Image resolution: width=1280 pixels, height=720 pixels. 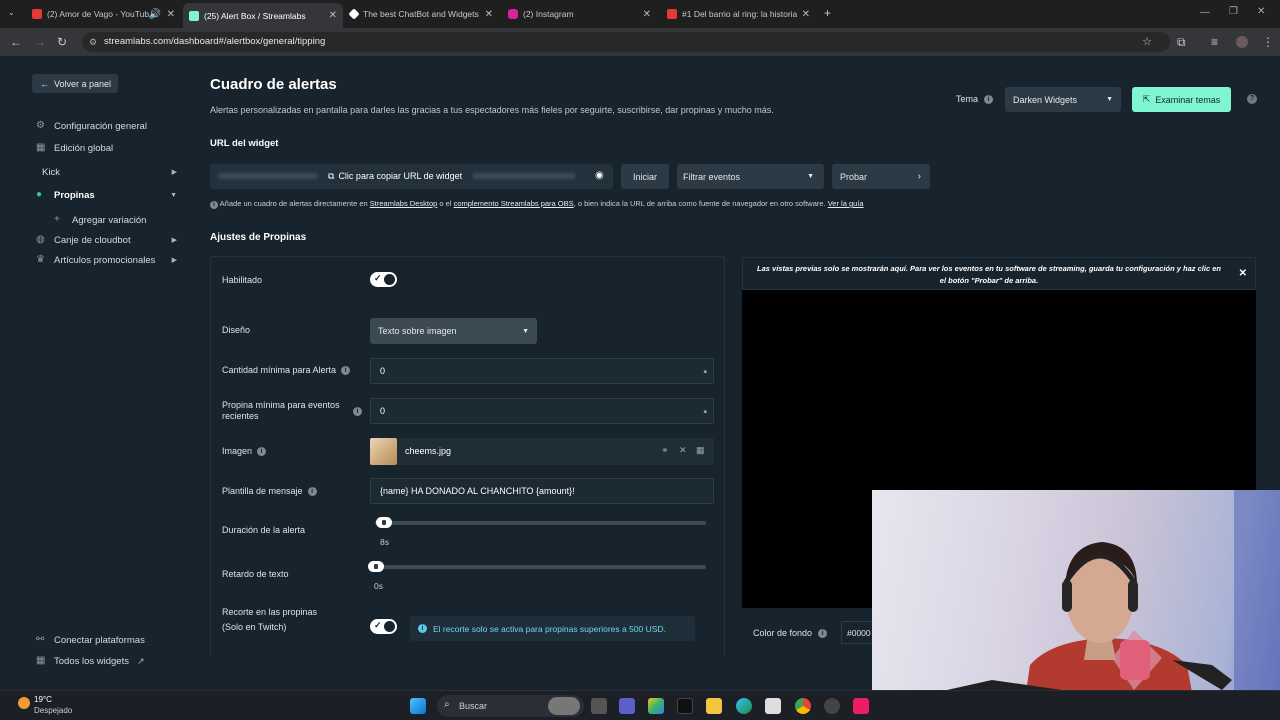 What do you see at coordinates (117, 220) in the screenshot?
I see `sidebar-item-add-variation: + Agregar variación` at bounding box center [117, 220].